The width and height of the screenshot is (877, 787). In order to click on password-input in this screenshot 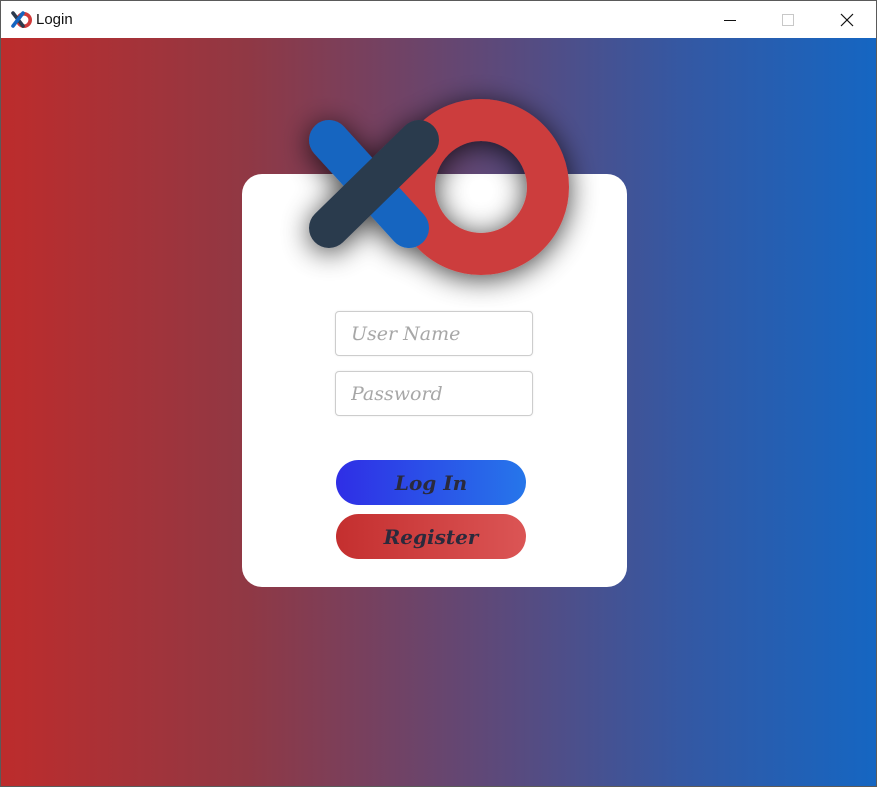, I will do `click(434, 393)`.